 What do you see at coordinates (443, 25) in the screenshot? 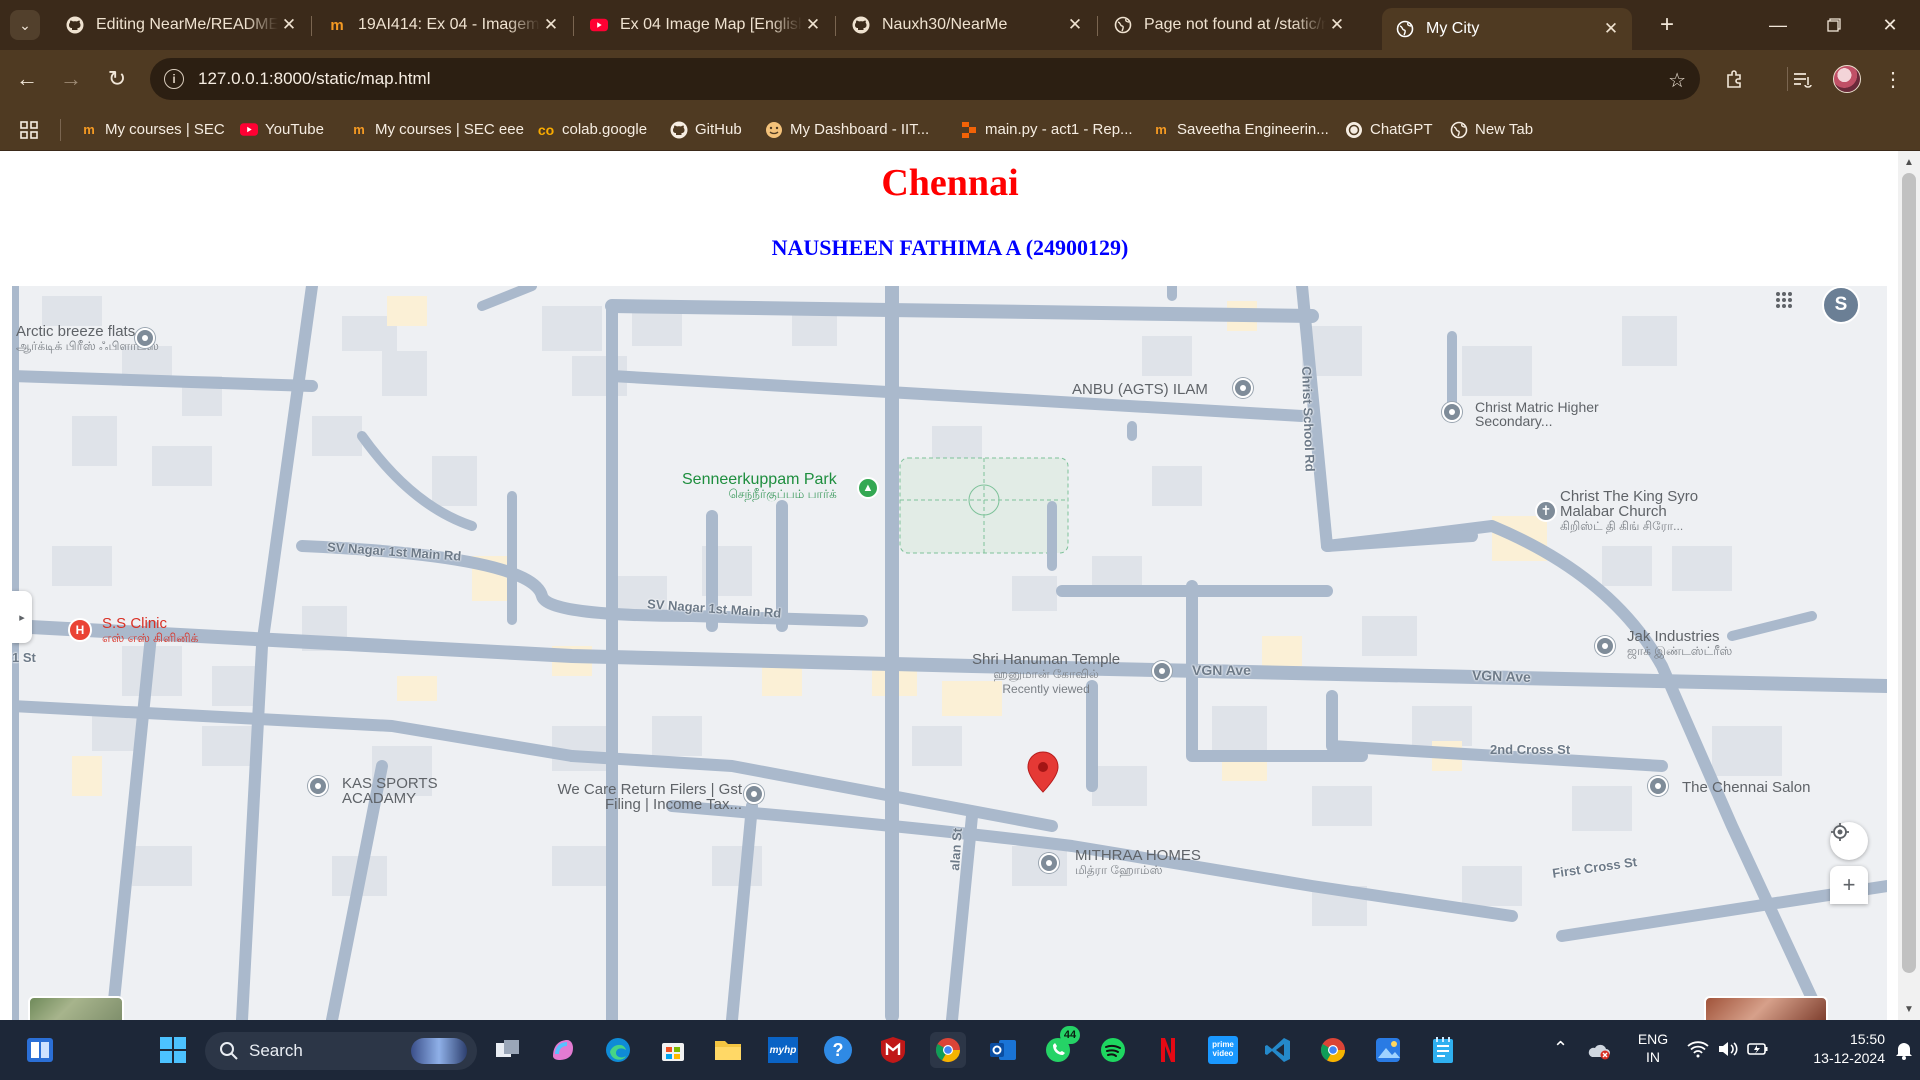
I see `tab-imagemap-course: m 19AI414: Ex 04 - Imagemap ✕` at bounding box center [443, 25].